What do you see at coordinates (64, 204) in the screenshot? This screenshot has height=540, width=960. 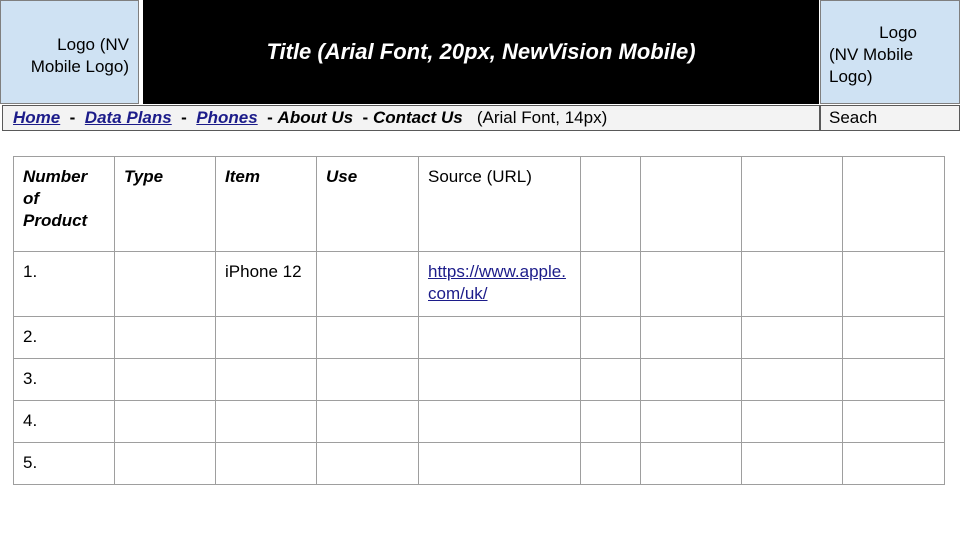 I see `column-header-number: Number of Product` at bounding box center [64, 204].